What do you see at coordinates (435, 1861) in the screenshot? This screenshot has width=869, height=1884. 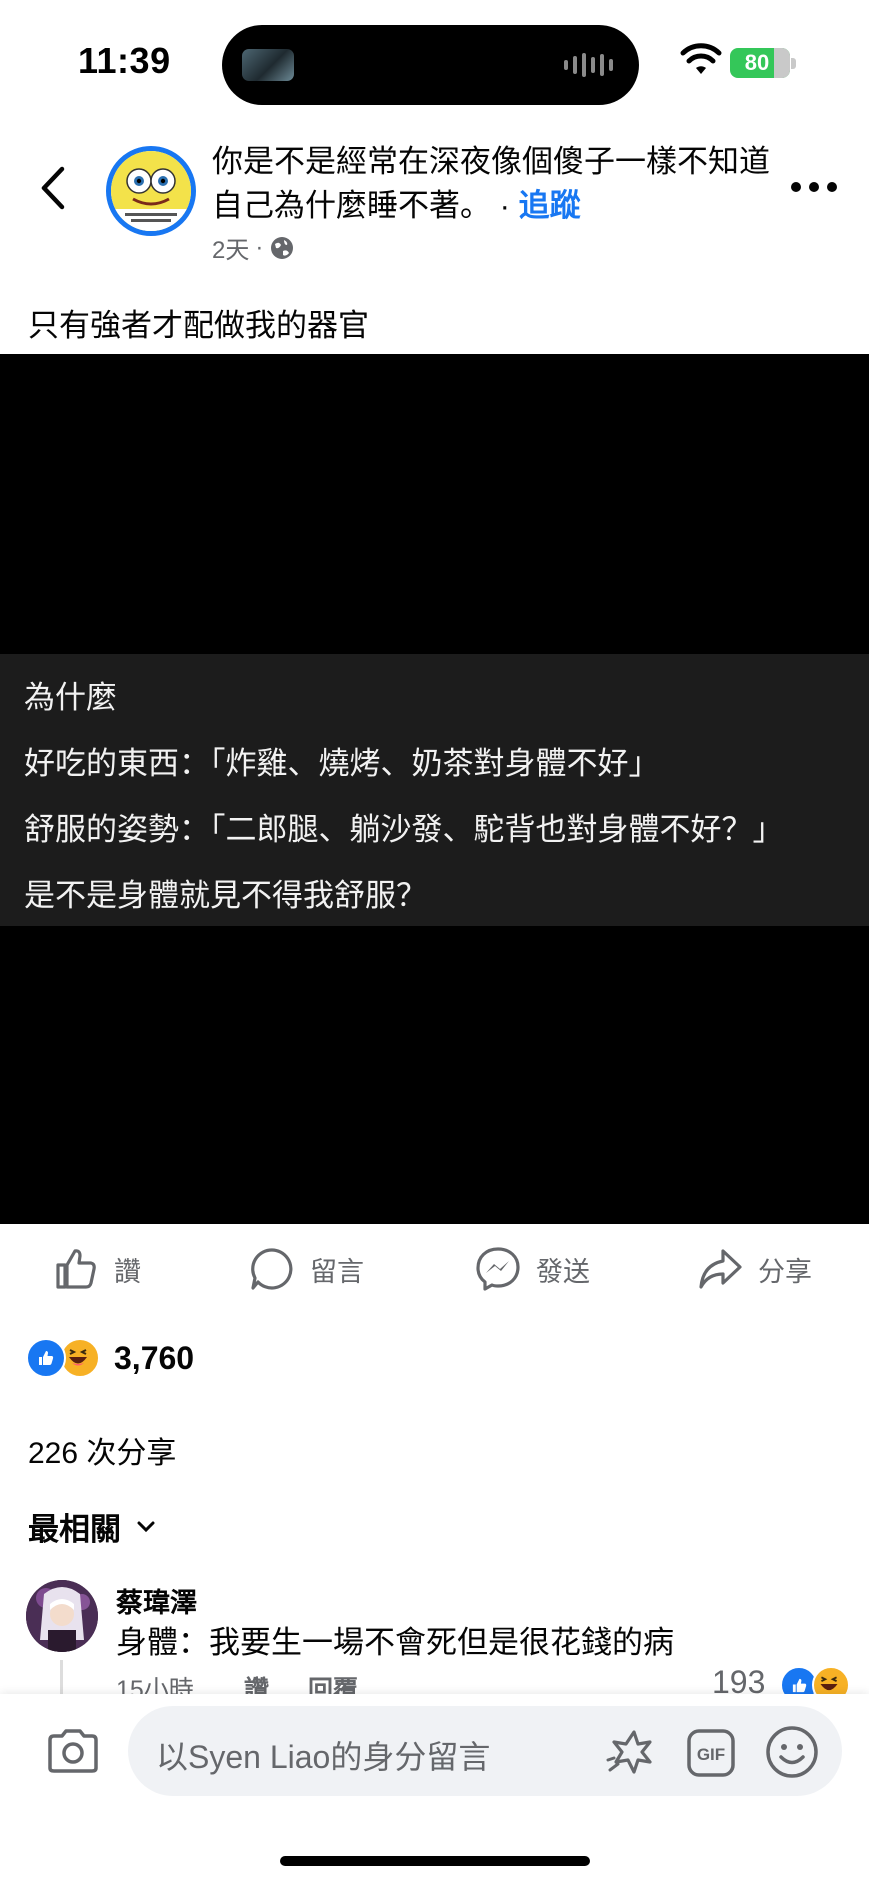 I see `home-indicator` at bounding box center [435, 1861].